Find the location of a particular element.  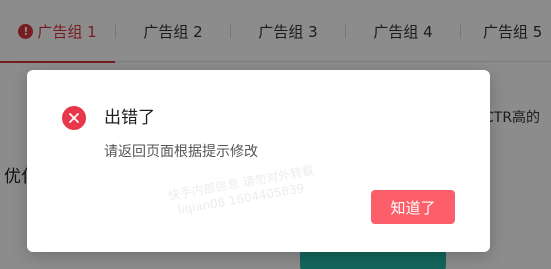

watermark-text: liqian08 1604405839 is located at coordinates (241, 199).